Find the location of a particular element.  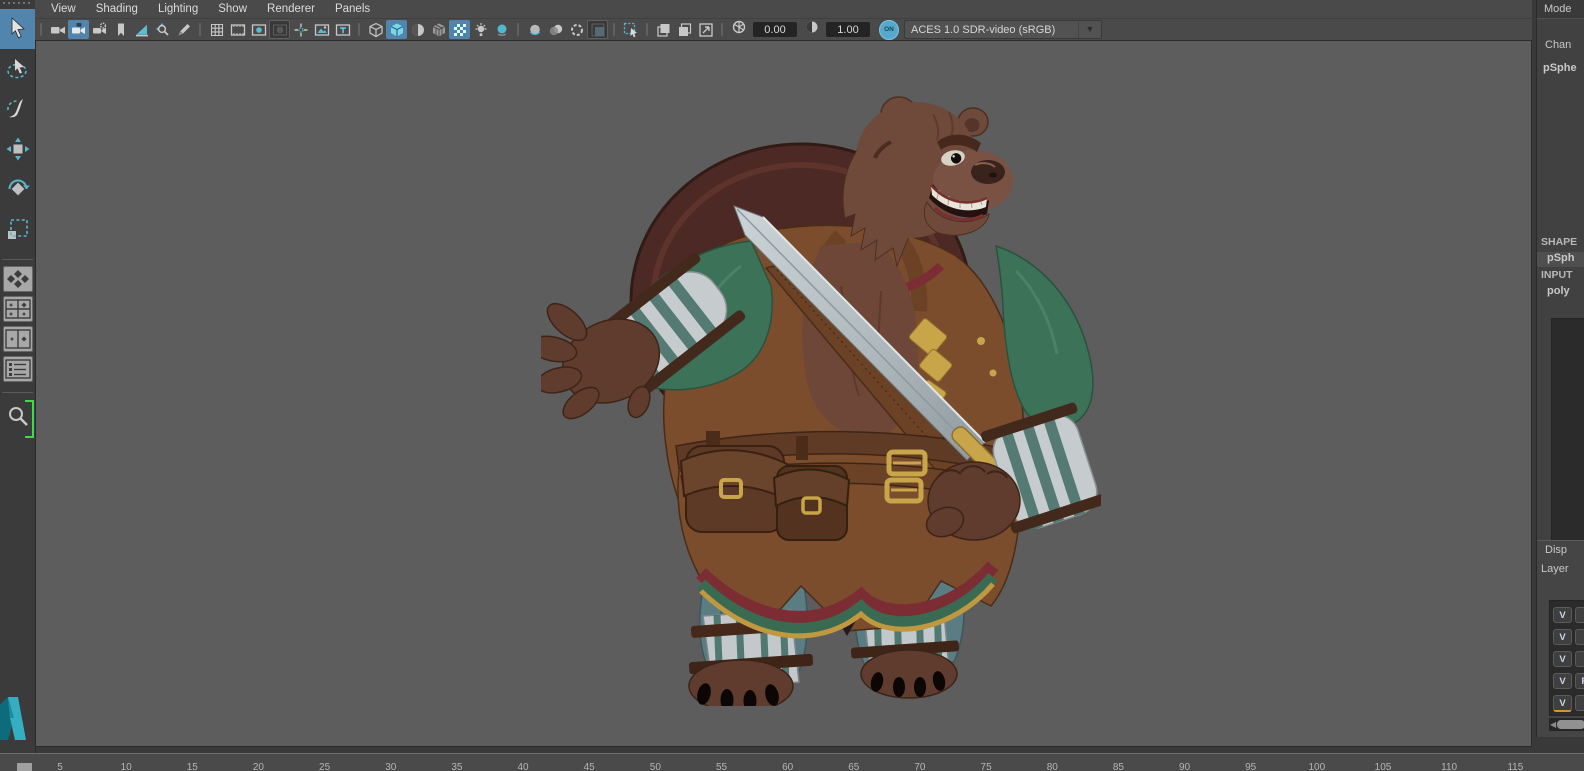

camera-gear-button is located at coordinates (99, 29).